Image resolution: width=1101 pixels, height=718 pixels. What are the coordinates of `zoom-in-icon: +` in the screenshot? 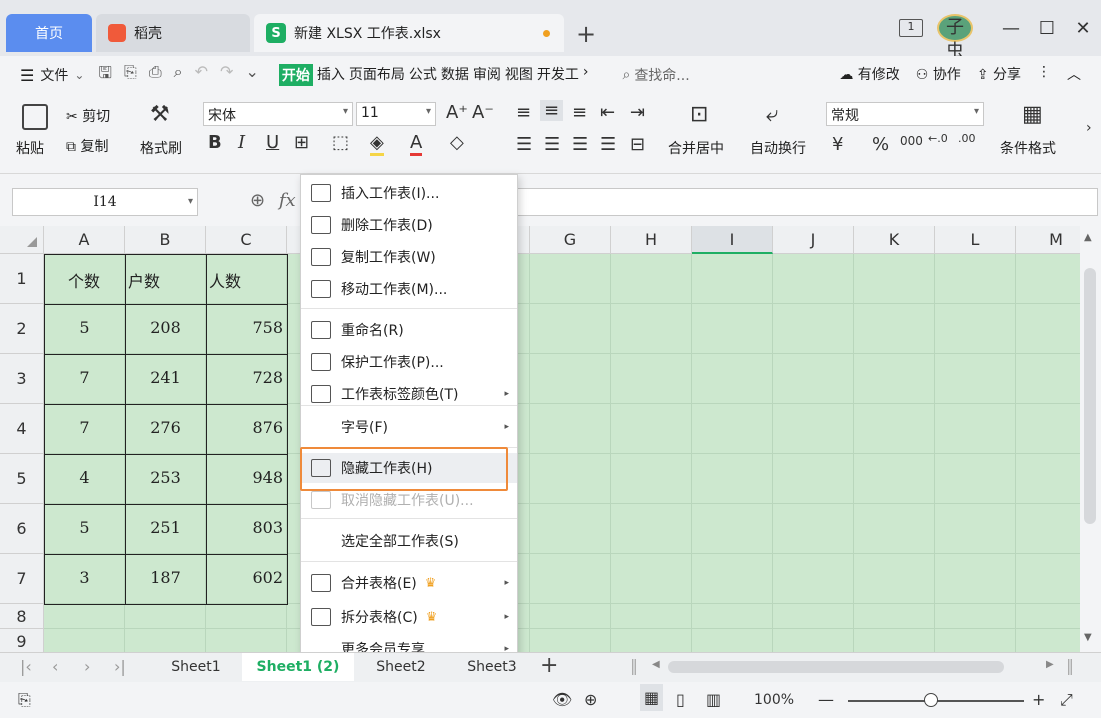 It's located at (1038, 699).